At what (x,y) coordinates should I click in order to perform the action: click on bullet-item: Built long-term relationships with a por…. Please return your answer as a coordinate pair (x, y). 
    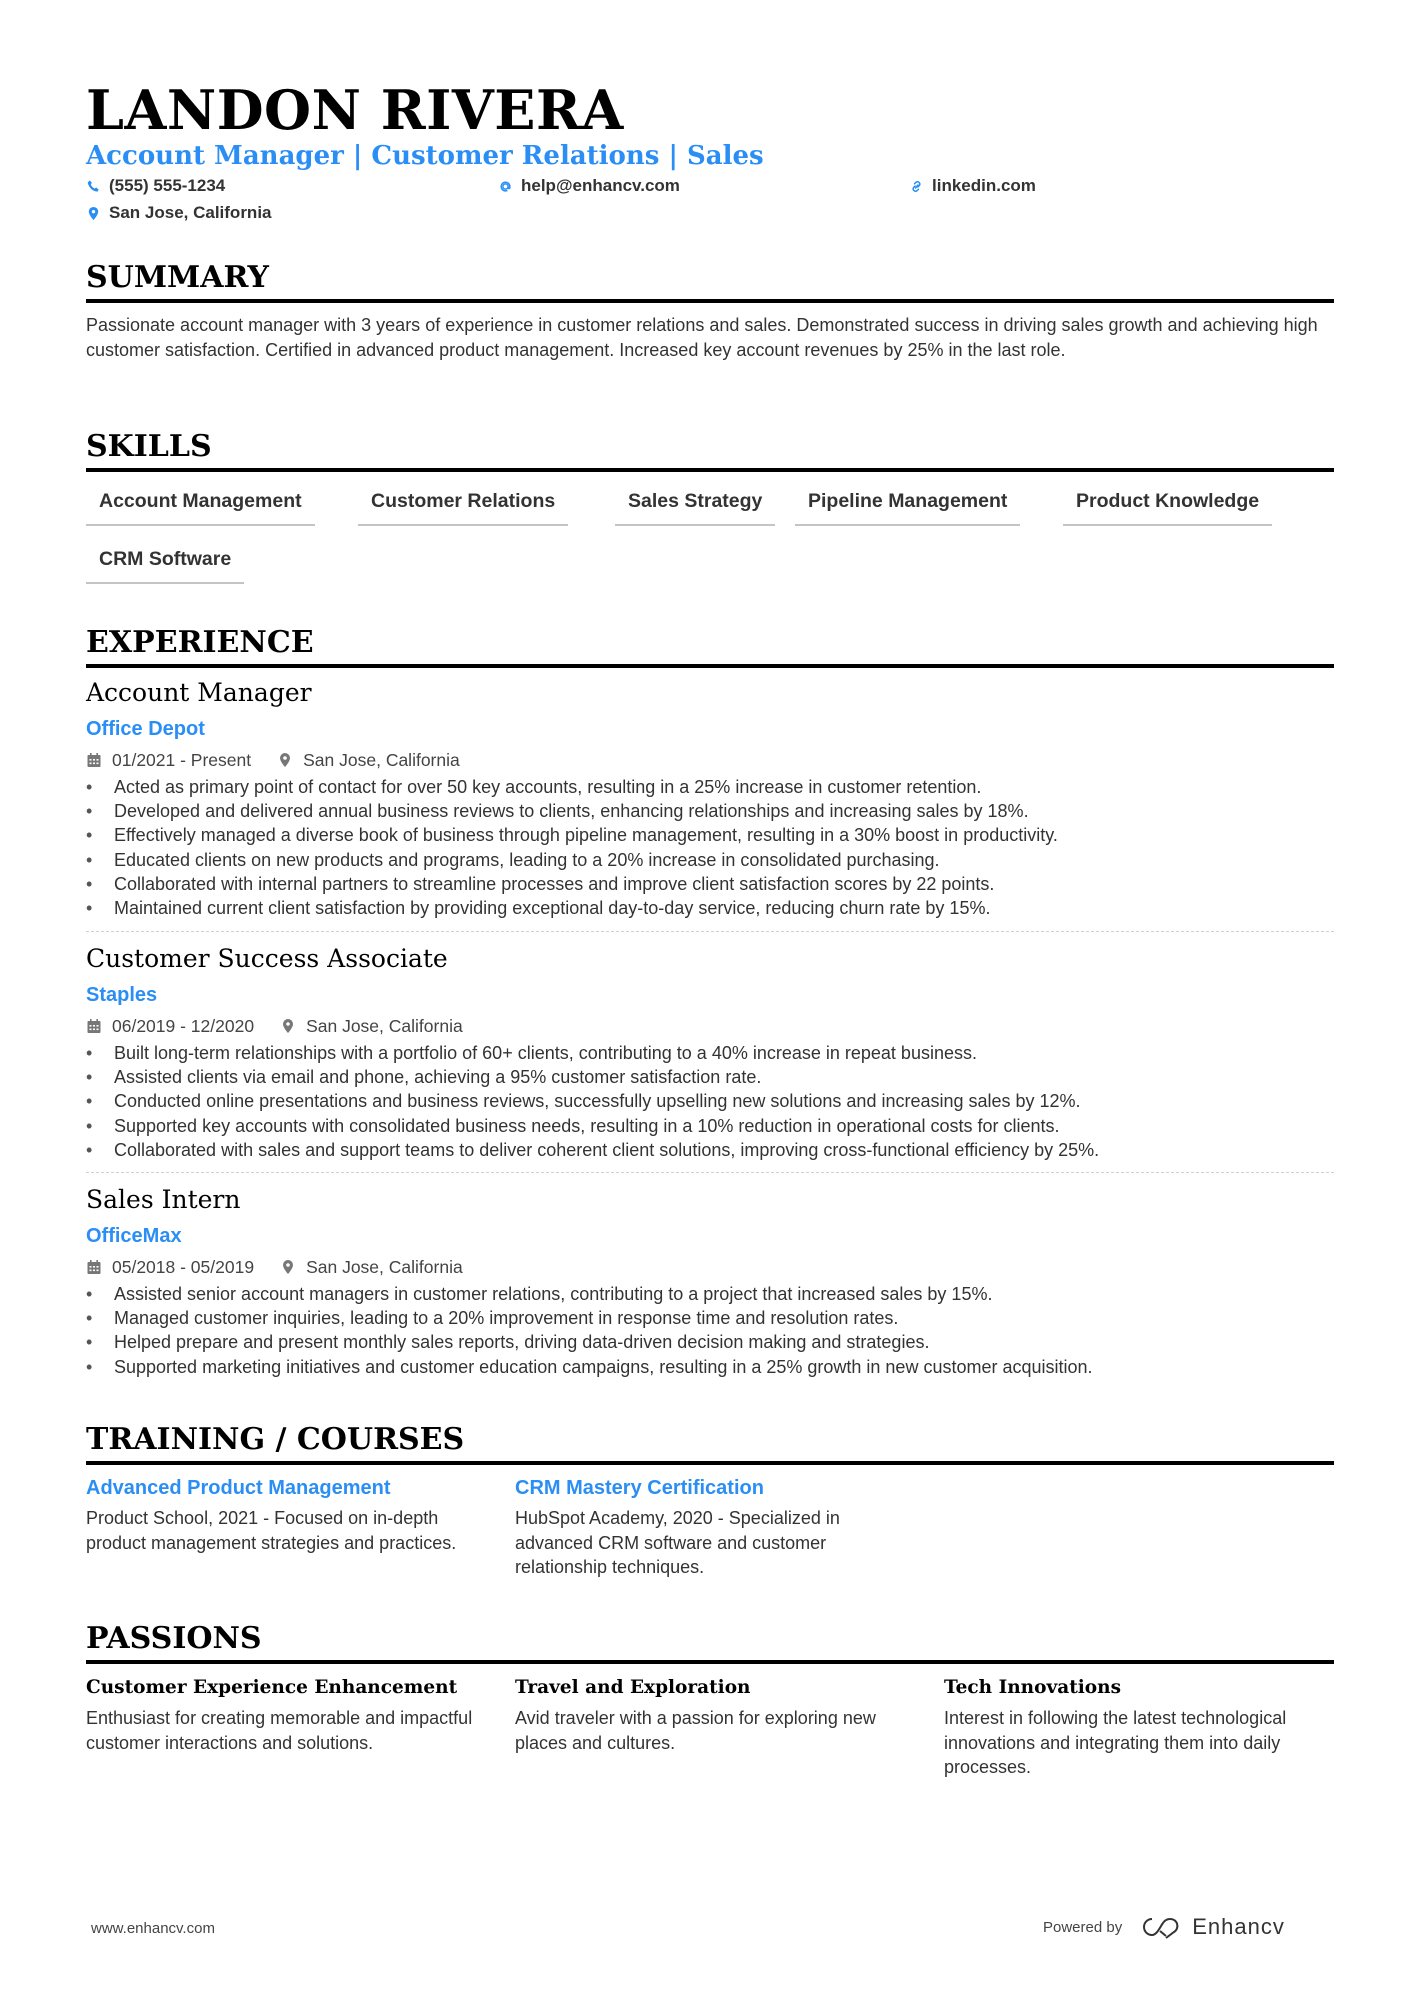
    Looking at the image, I should click on (710, 1053).